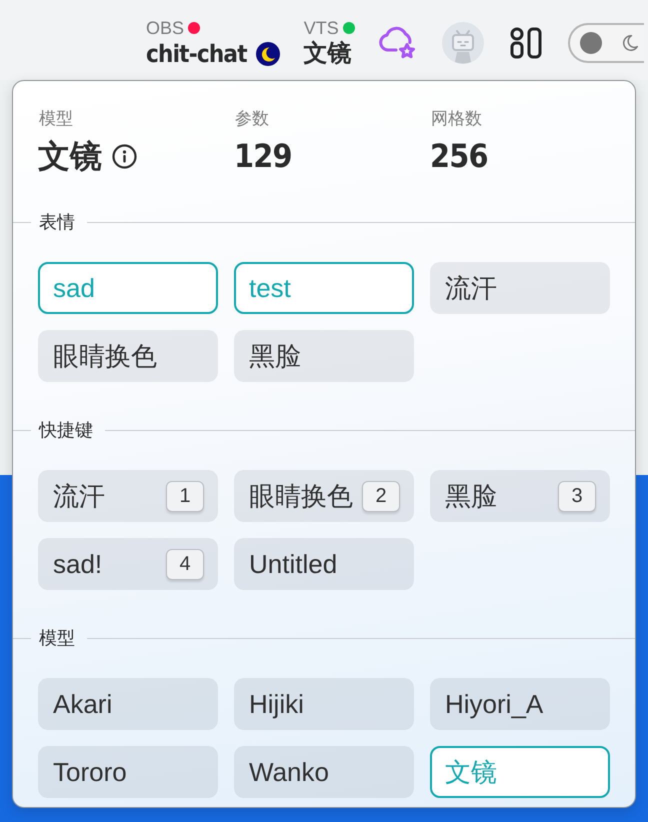 The height and width of the screenshot is (822, 648). I want to click on toggle-chip: Hijiki, so click(324, 704).